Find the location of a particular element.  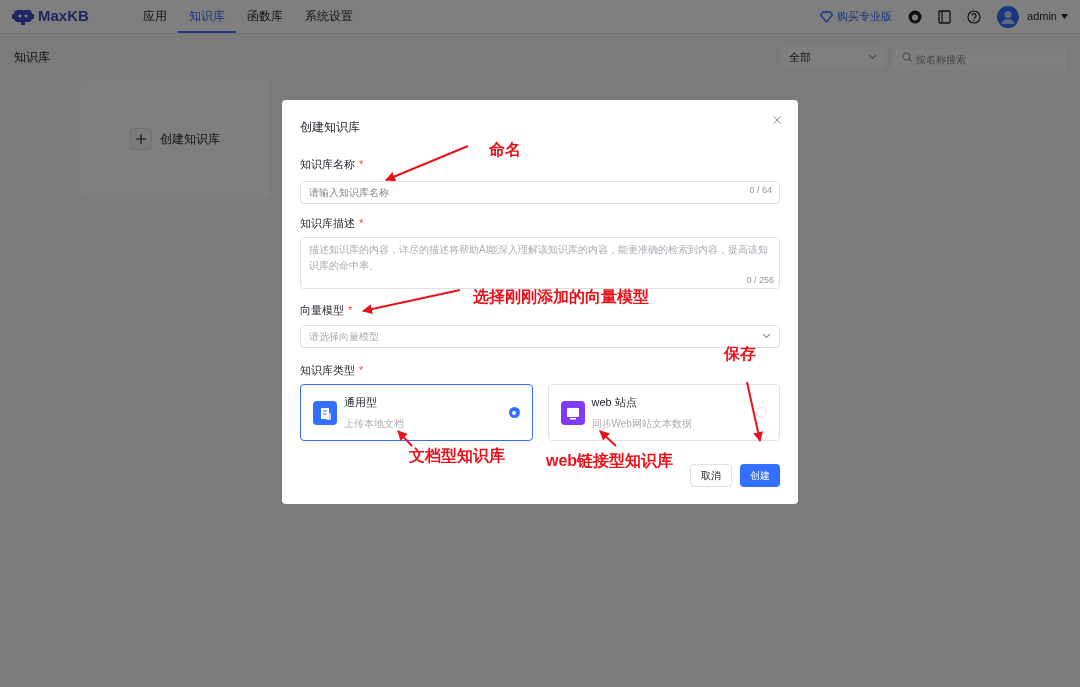

create-card-label: 创建知识库 is located at coordinates (190, 139).